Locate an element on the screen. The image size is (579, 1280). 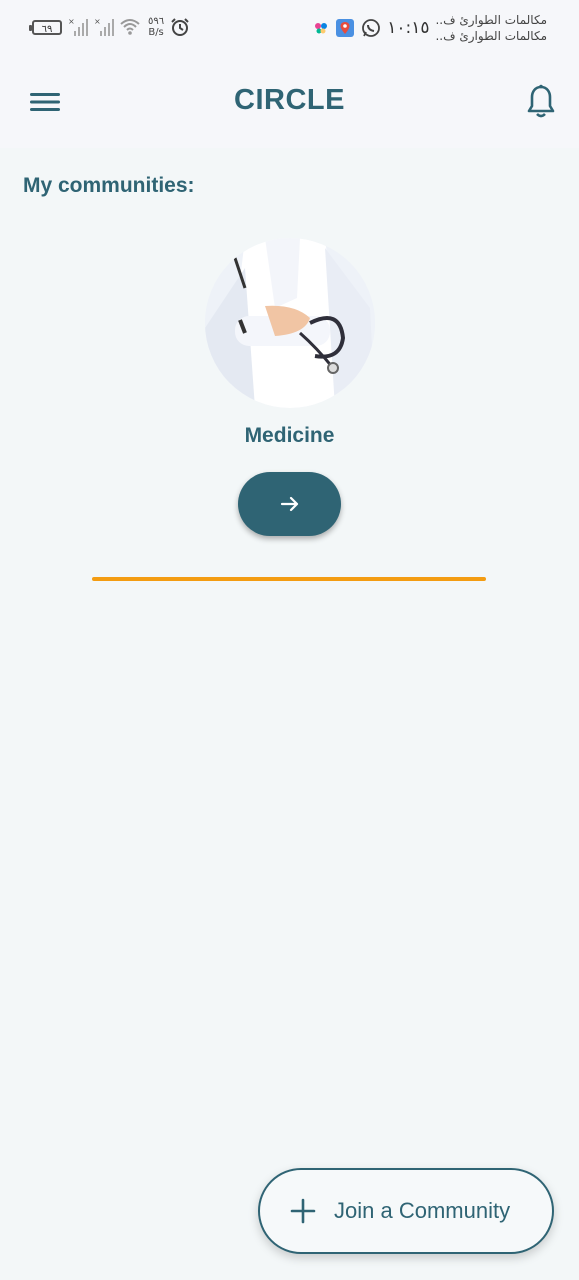
app-bar: CIRCLE is located at coordinates (289, 103).